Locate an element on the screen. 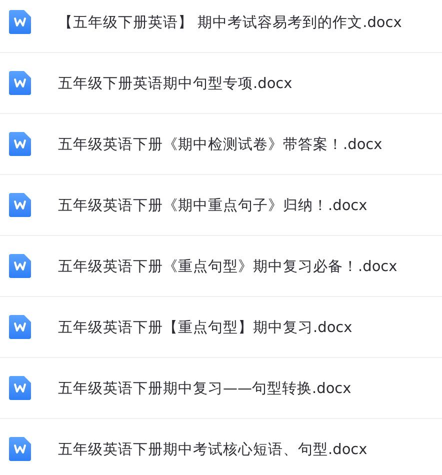 This screenshot has height=475, width=442. file-row: 【五年级下册英语】 期中考试容易考到的作文.docx is located at coordinates (221, 26).